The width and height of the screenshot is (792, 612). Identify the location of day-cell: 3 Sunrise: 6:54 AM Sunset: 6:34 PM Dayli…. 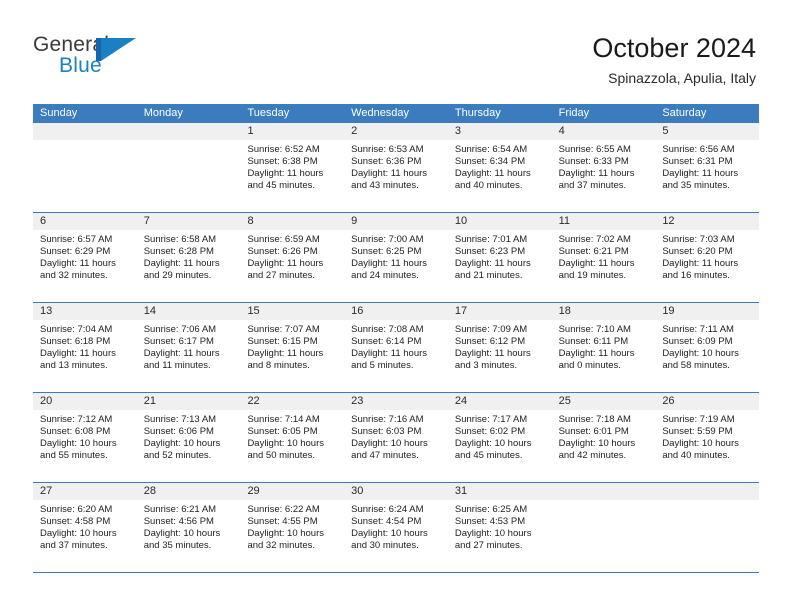
(499, 167).